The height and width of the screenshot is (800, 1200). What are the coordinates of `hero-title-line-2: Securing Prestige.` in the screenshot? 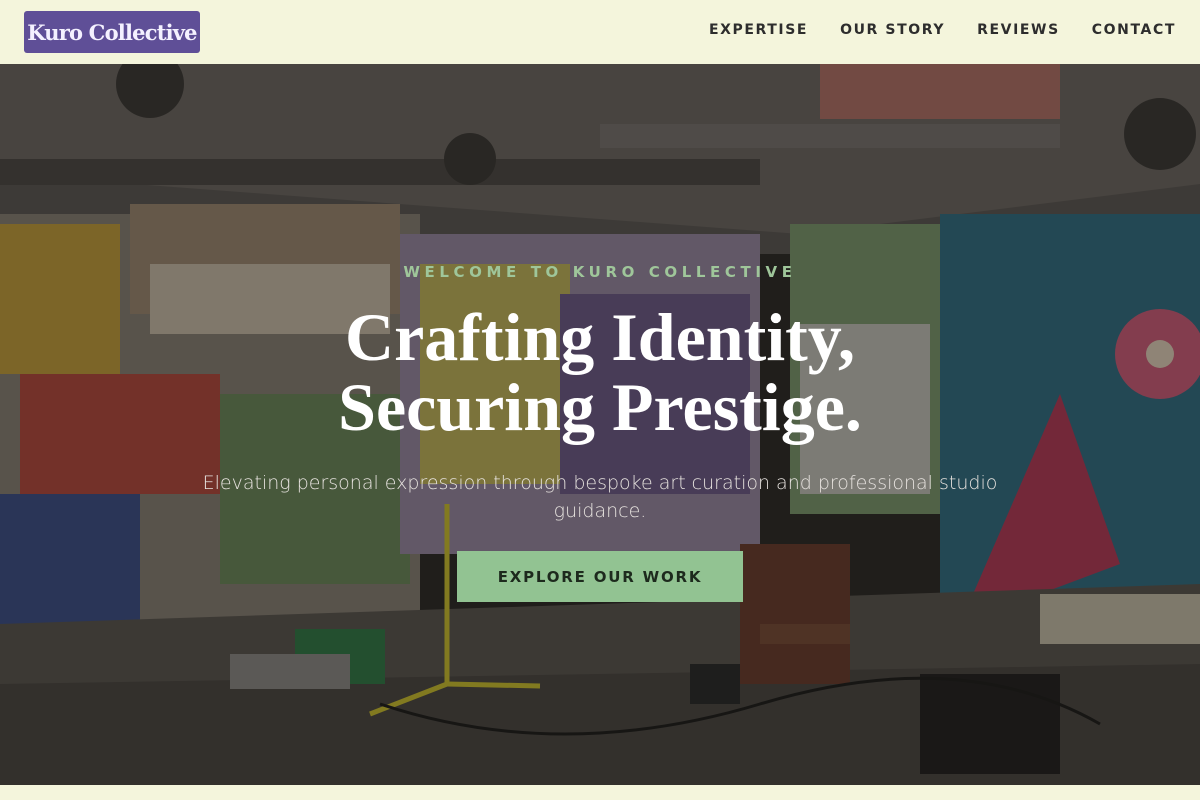 It's located at (600, 407).